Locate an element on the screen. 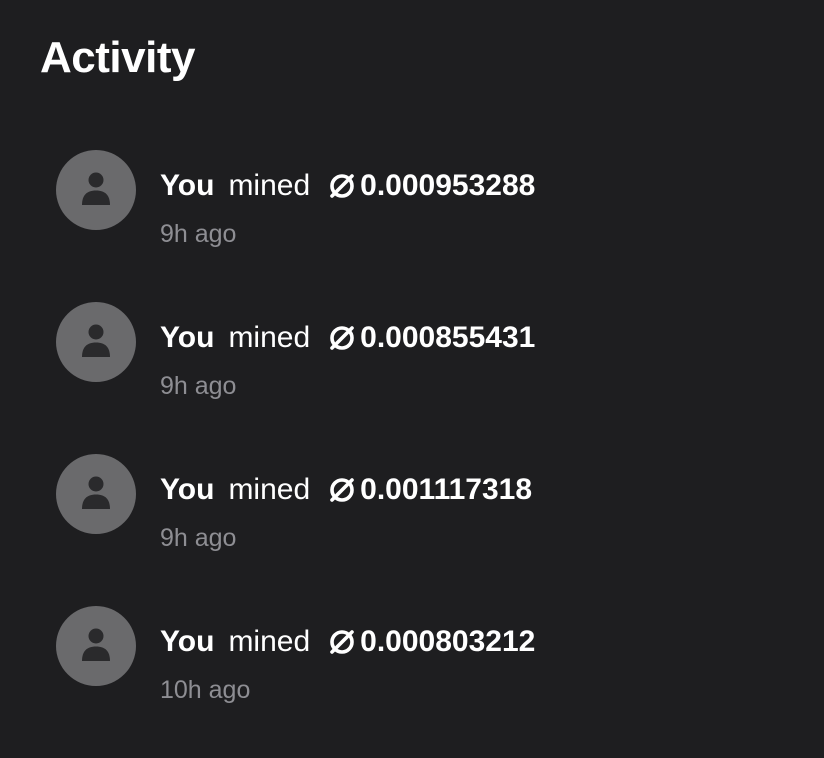 This screenshot has width=824, height=758. page-title: Activity is located at coordinates (117, 57).